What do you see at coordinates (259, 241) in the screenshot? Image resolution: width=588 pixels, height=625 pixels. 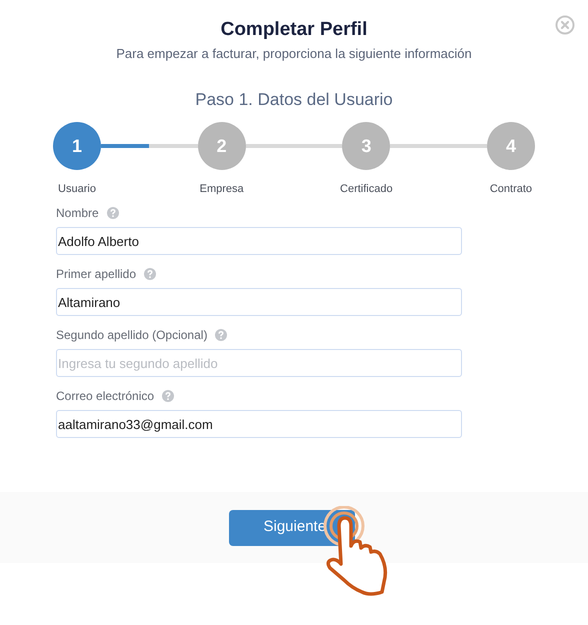 I see `input-field: Adolfo Alberto` at bounding box center [259, 241].